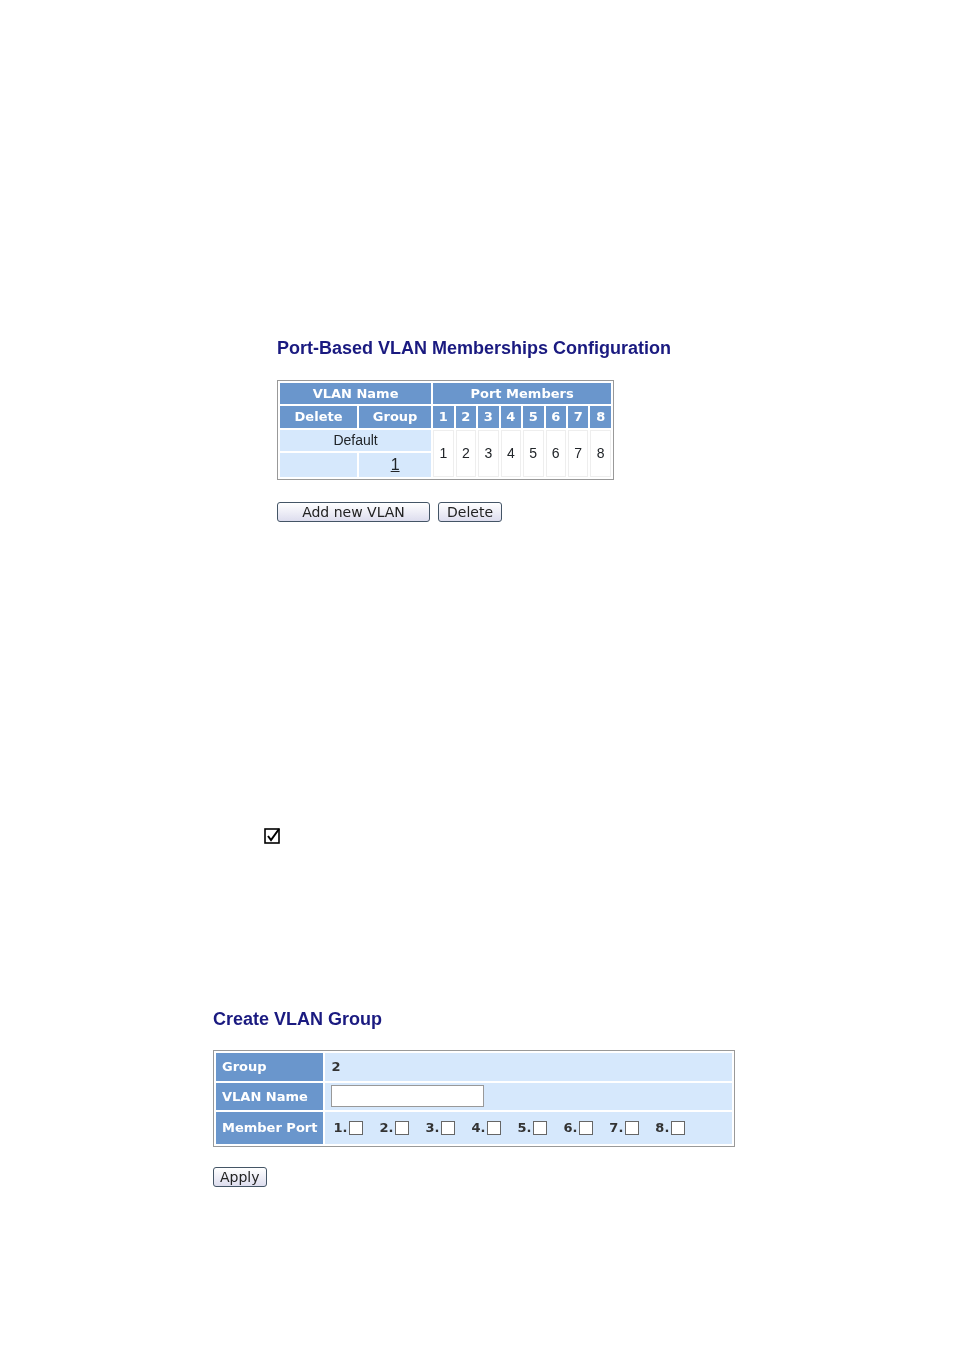  I want to click on port-label: 4., so click(478, 1128).